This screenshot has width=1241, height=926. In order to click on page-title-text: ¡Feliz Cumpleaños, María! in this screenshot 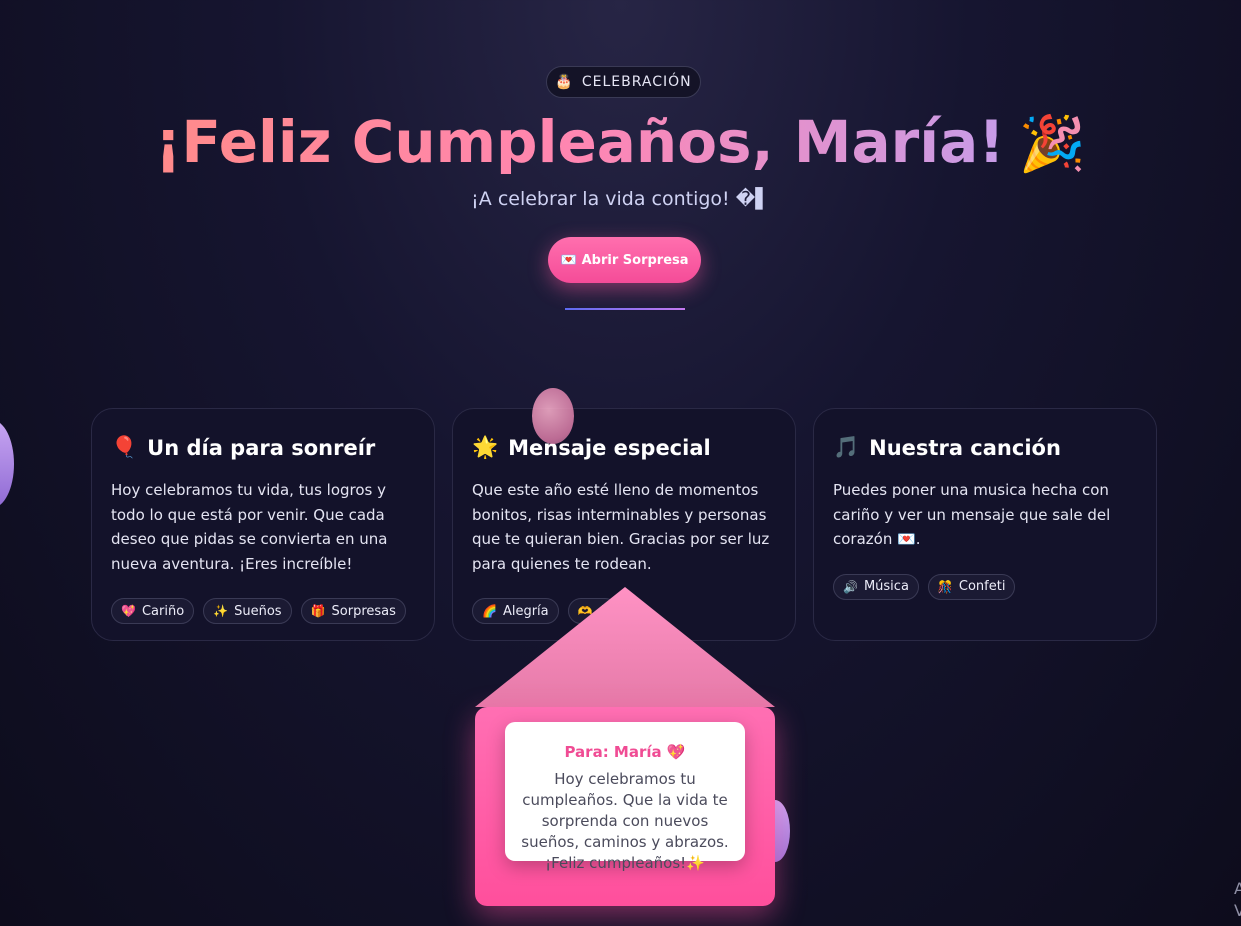, I will do `click(579, 142)`.